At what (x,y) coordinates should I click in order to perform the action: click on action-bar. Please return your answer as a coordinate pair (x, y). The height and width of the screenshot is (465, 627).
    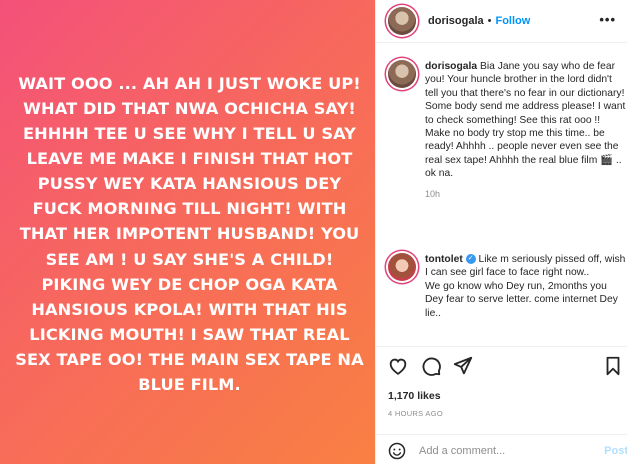
    Looking at the image, I should click on (501, 363).